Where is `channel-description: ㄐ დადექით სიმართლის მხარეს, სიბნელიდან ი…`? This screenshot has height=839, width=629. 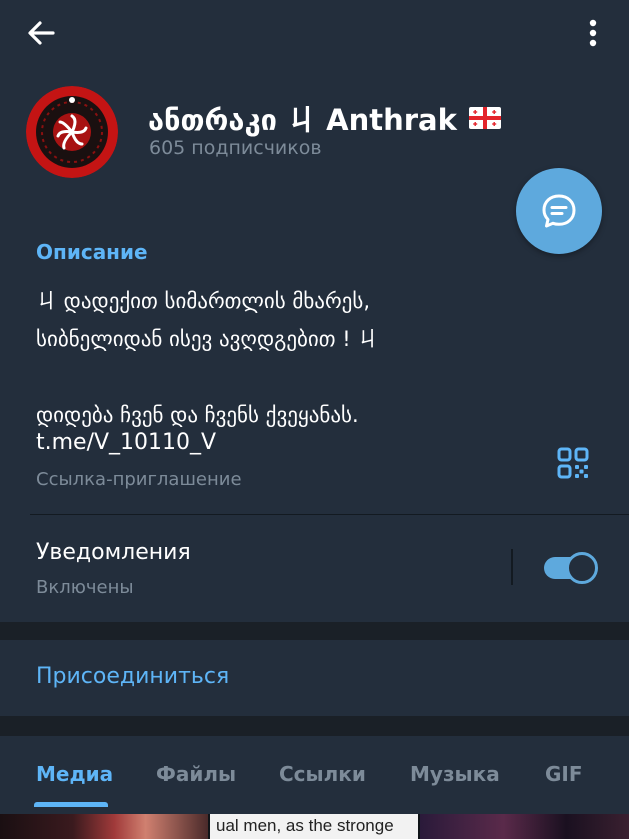 channel-description: ㄐ დადექით სიმართლის მხარეს, სიბნელიდან ი… is located at coordinates (207, 358).